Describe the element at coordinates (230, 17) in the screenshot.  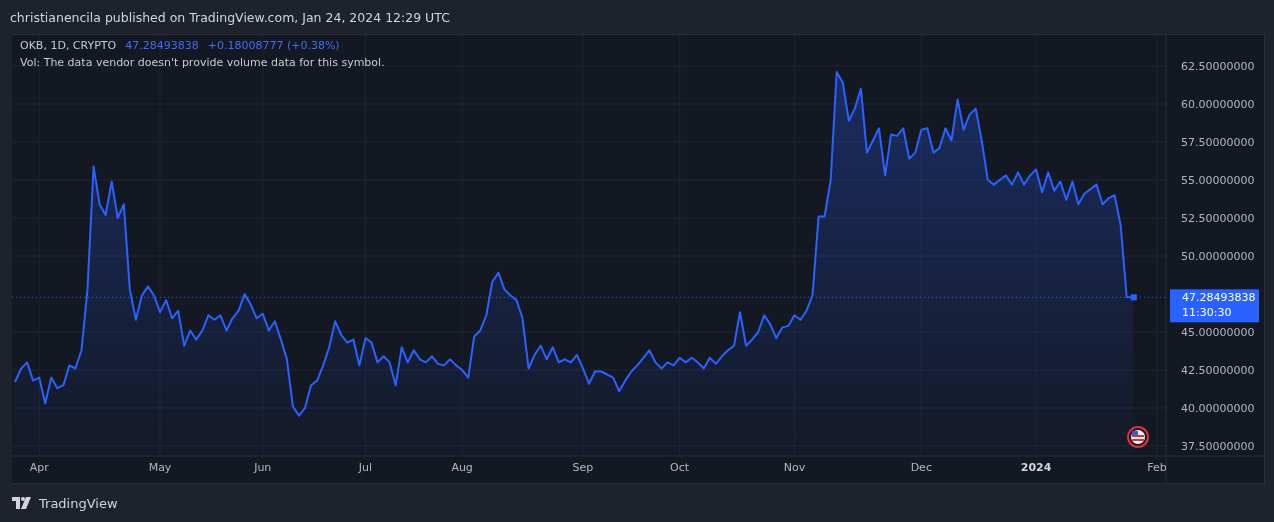
I see `publish-caption: christianencila published on TradingView.com, Jan 24, 2024 12:29 UTC` at that location.